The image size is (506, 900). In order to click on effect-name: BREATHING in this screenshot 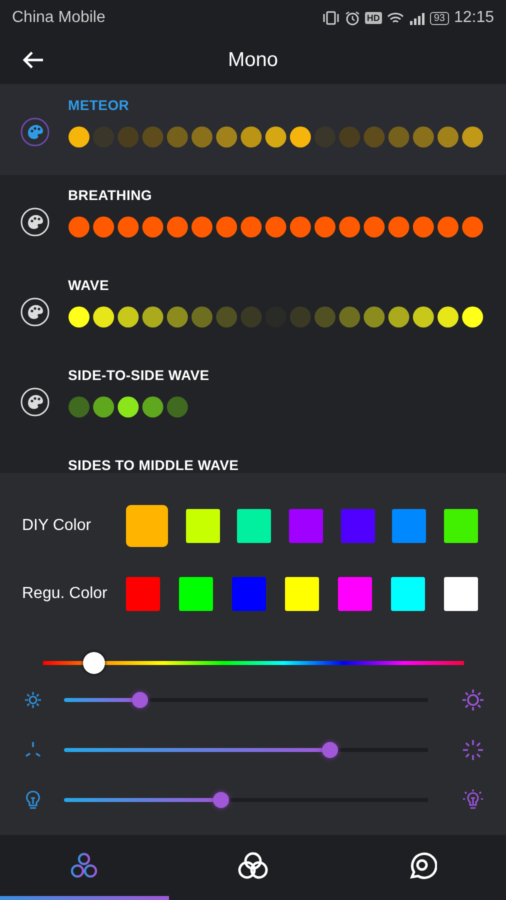, I will do `click(110, 195)`.